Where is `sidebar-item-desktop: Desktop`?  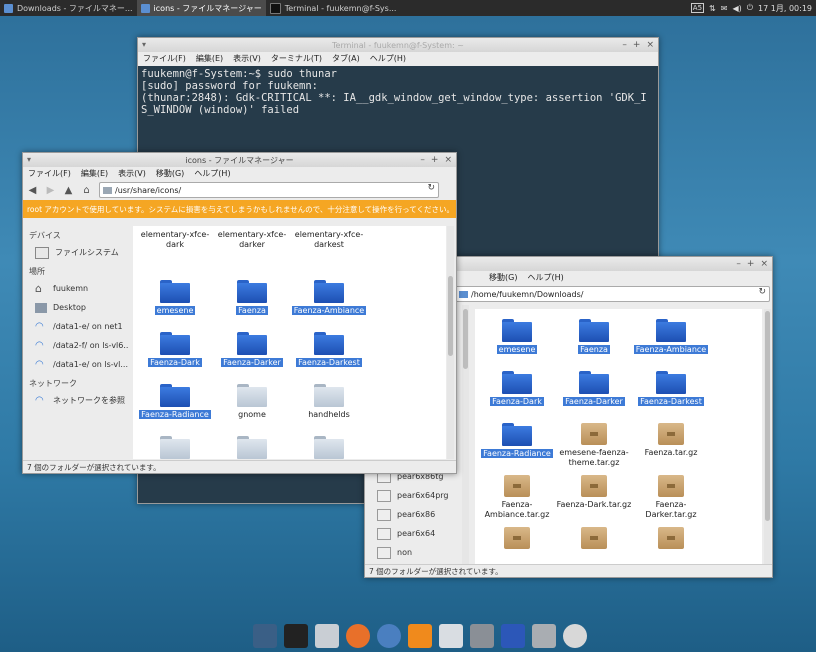
sidebar-item-desktop: Desktop is located at coordinates (76, 307).